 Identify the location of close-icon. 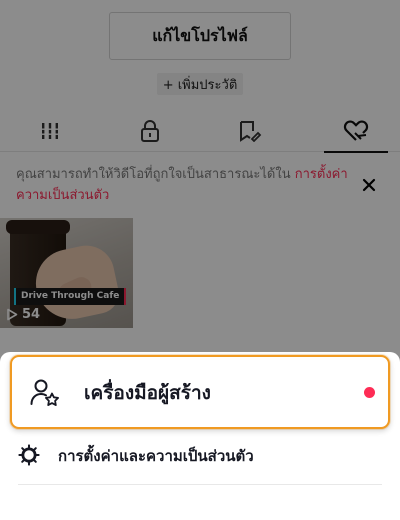
(369, 185).